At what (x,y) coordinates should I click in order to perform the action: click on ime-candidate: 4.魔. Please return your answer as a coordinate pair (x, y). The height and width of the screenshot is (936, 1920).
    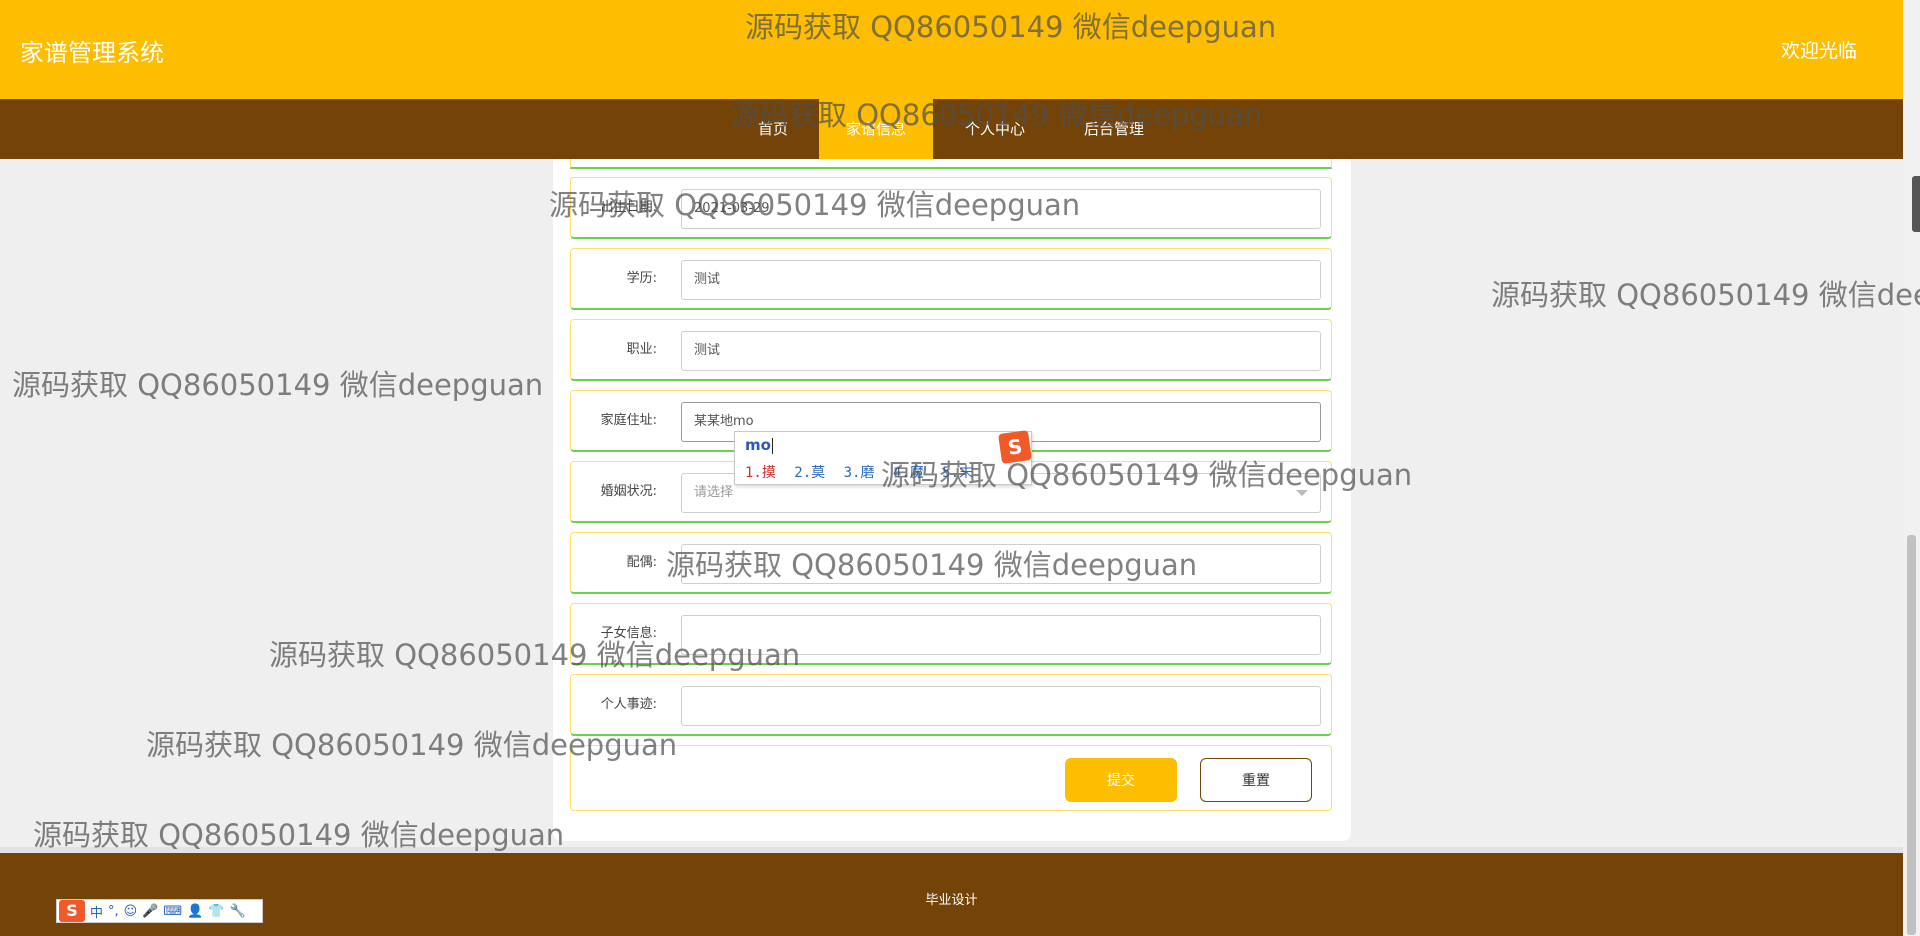
    Looking at the image, I should click on (908, 473).